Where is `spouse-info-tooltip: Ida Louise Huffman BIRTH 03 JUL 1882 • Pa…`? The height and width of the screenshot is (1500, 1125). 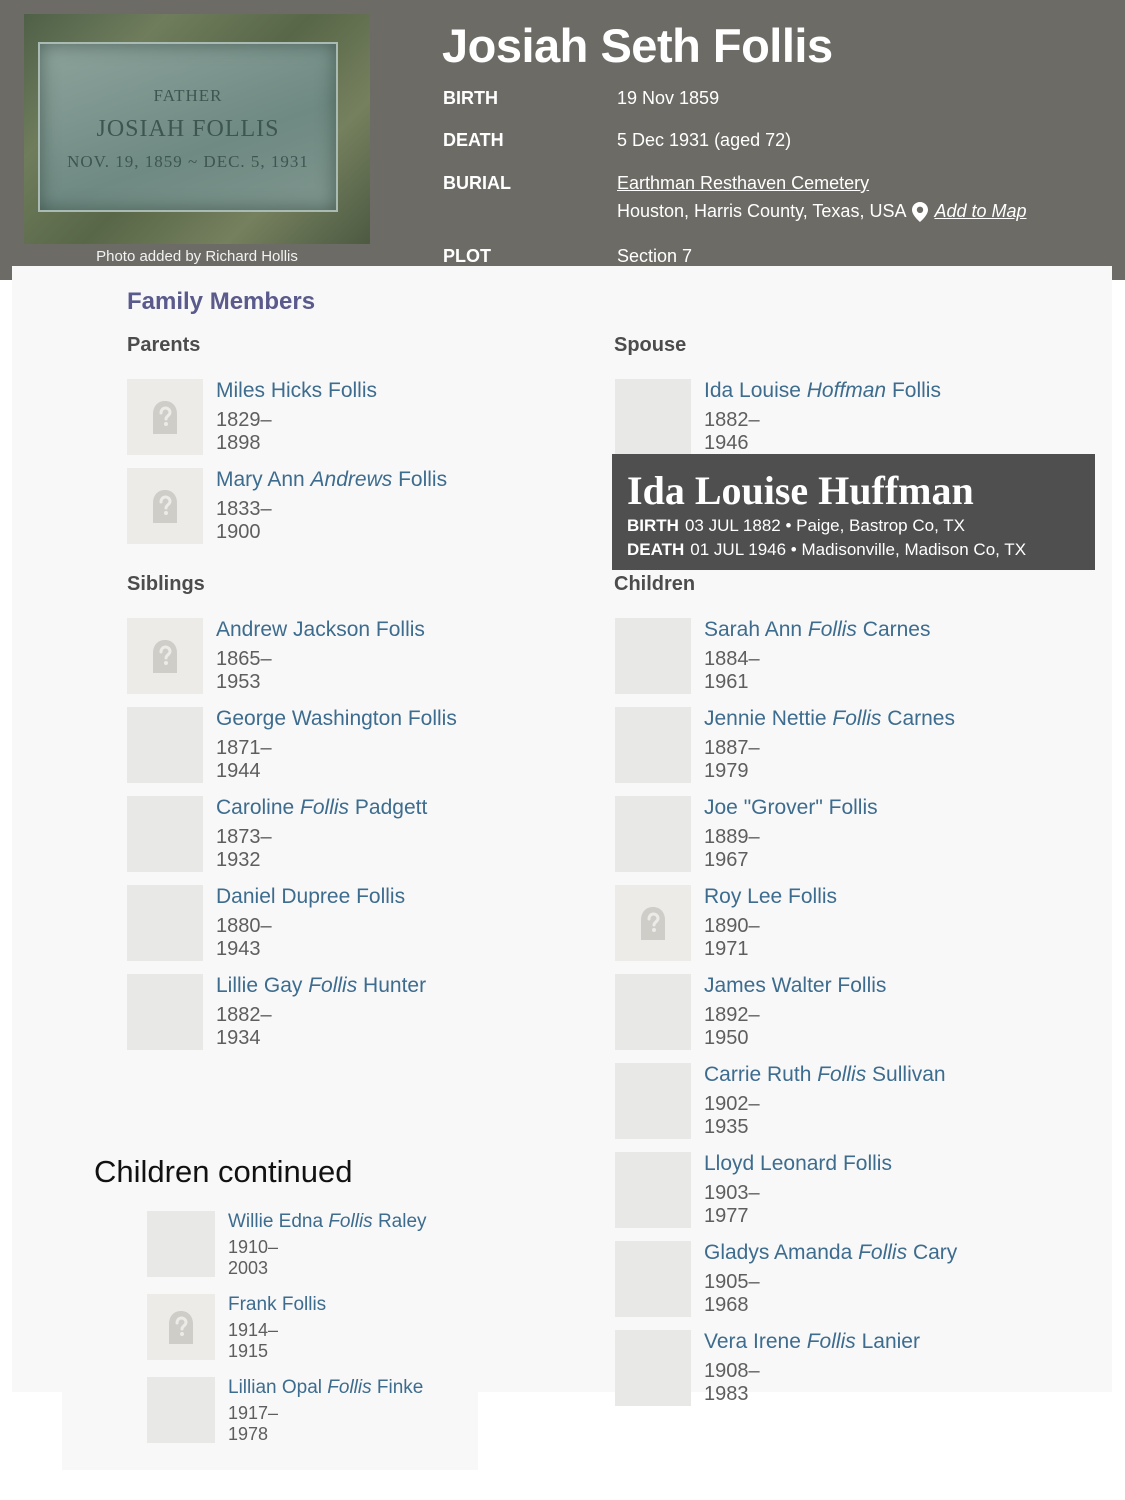
spouse-info-tooltip: Ida Louise Huffman BIRTH 03 JUL 1882 • Pa… is located at coordinates (853, 512).